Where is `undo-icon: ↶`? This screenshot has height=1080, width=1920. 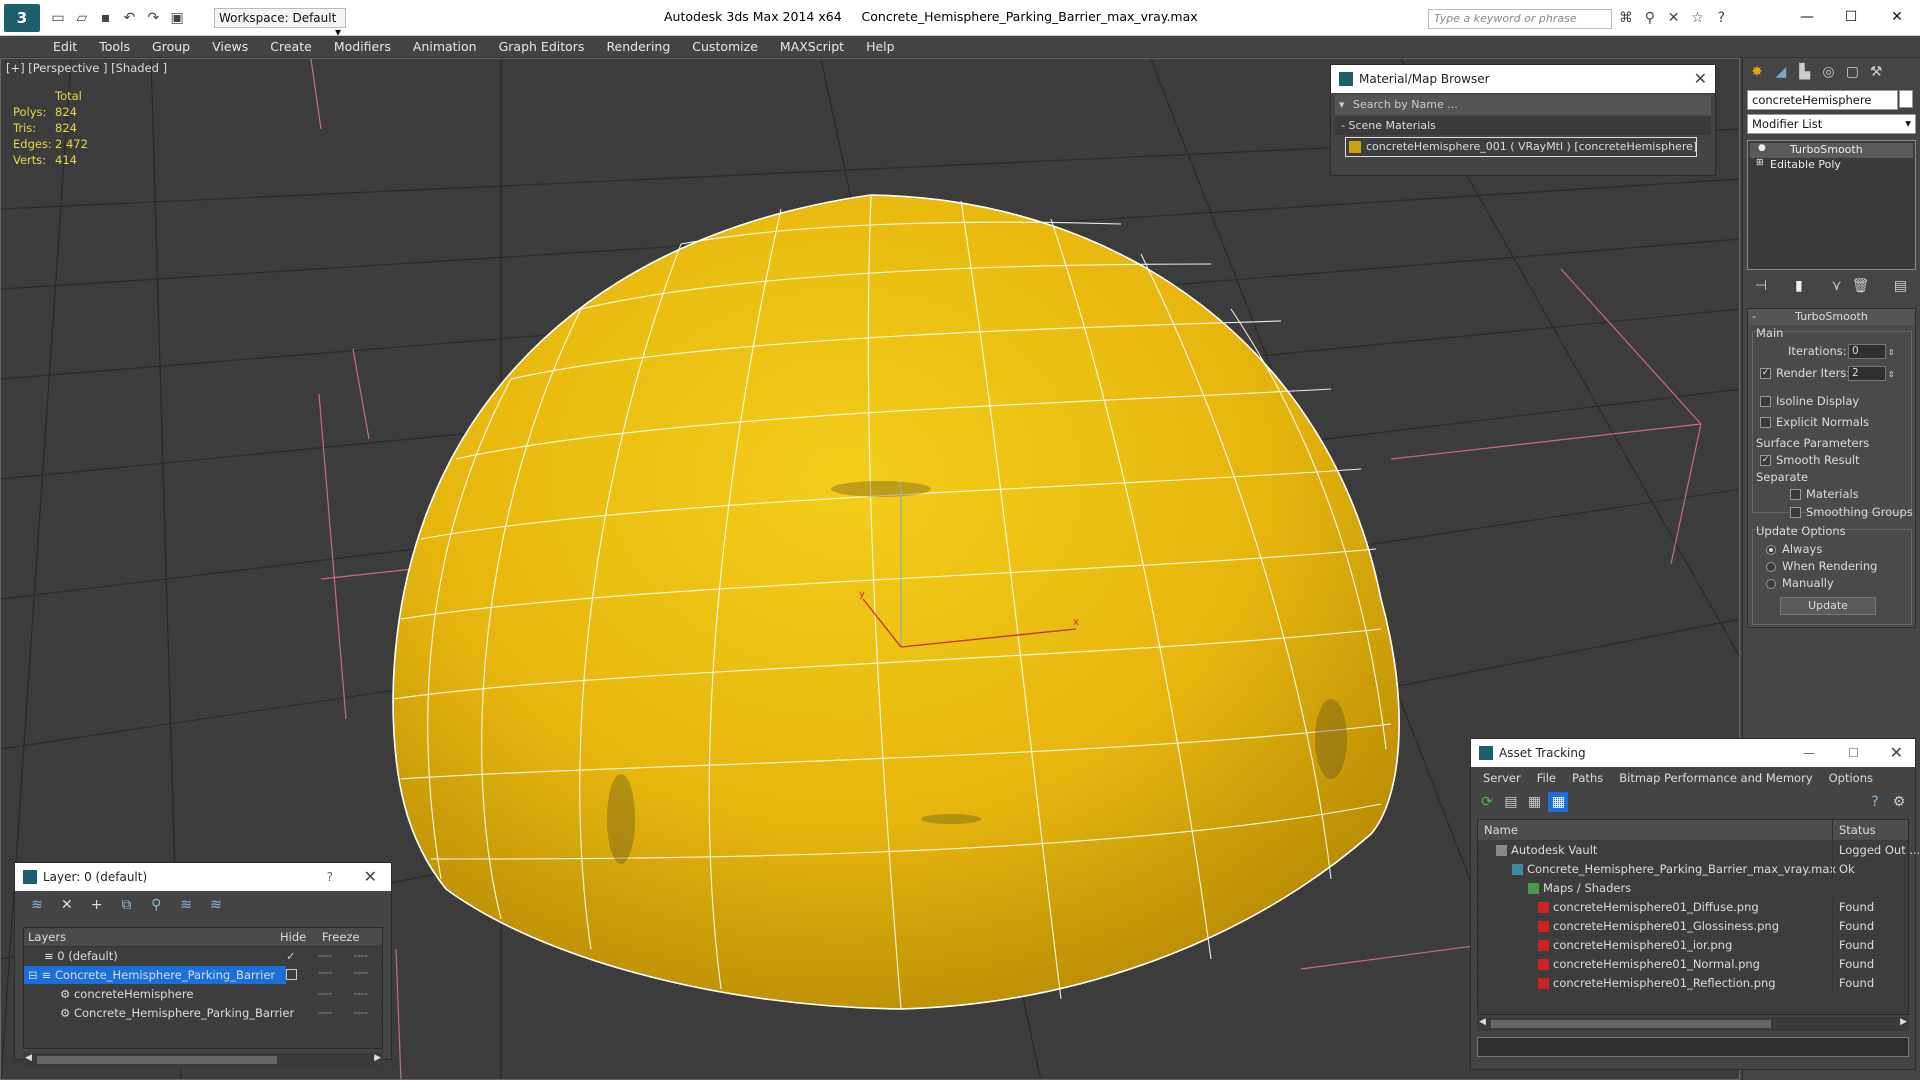
undo-icon: ↶ is located at coordinates (129, 18).